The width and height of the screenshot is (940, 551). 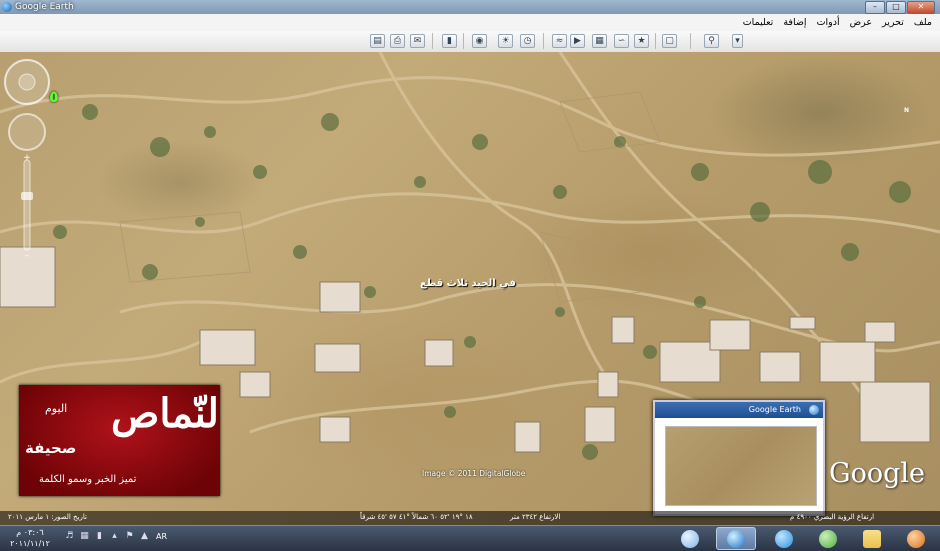 I want to click on zoom-slider, so click(x=27, y=205).